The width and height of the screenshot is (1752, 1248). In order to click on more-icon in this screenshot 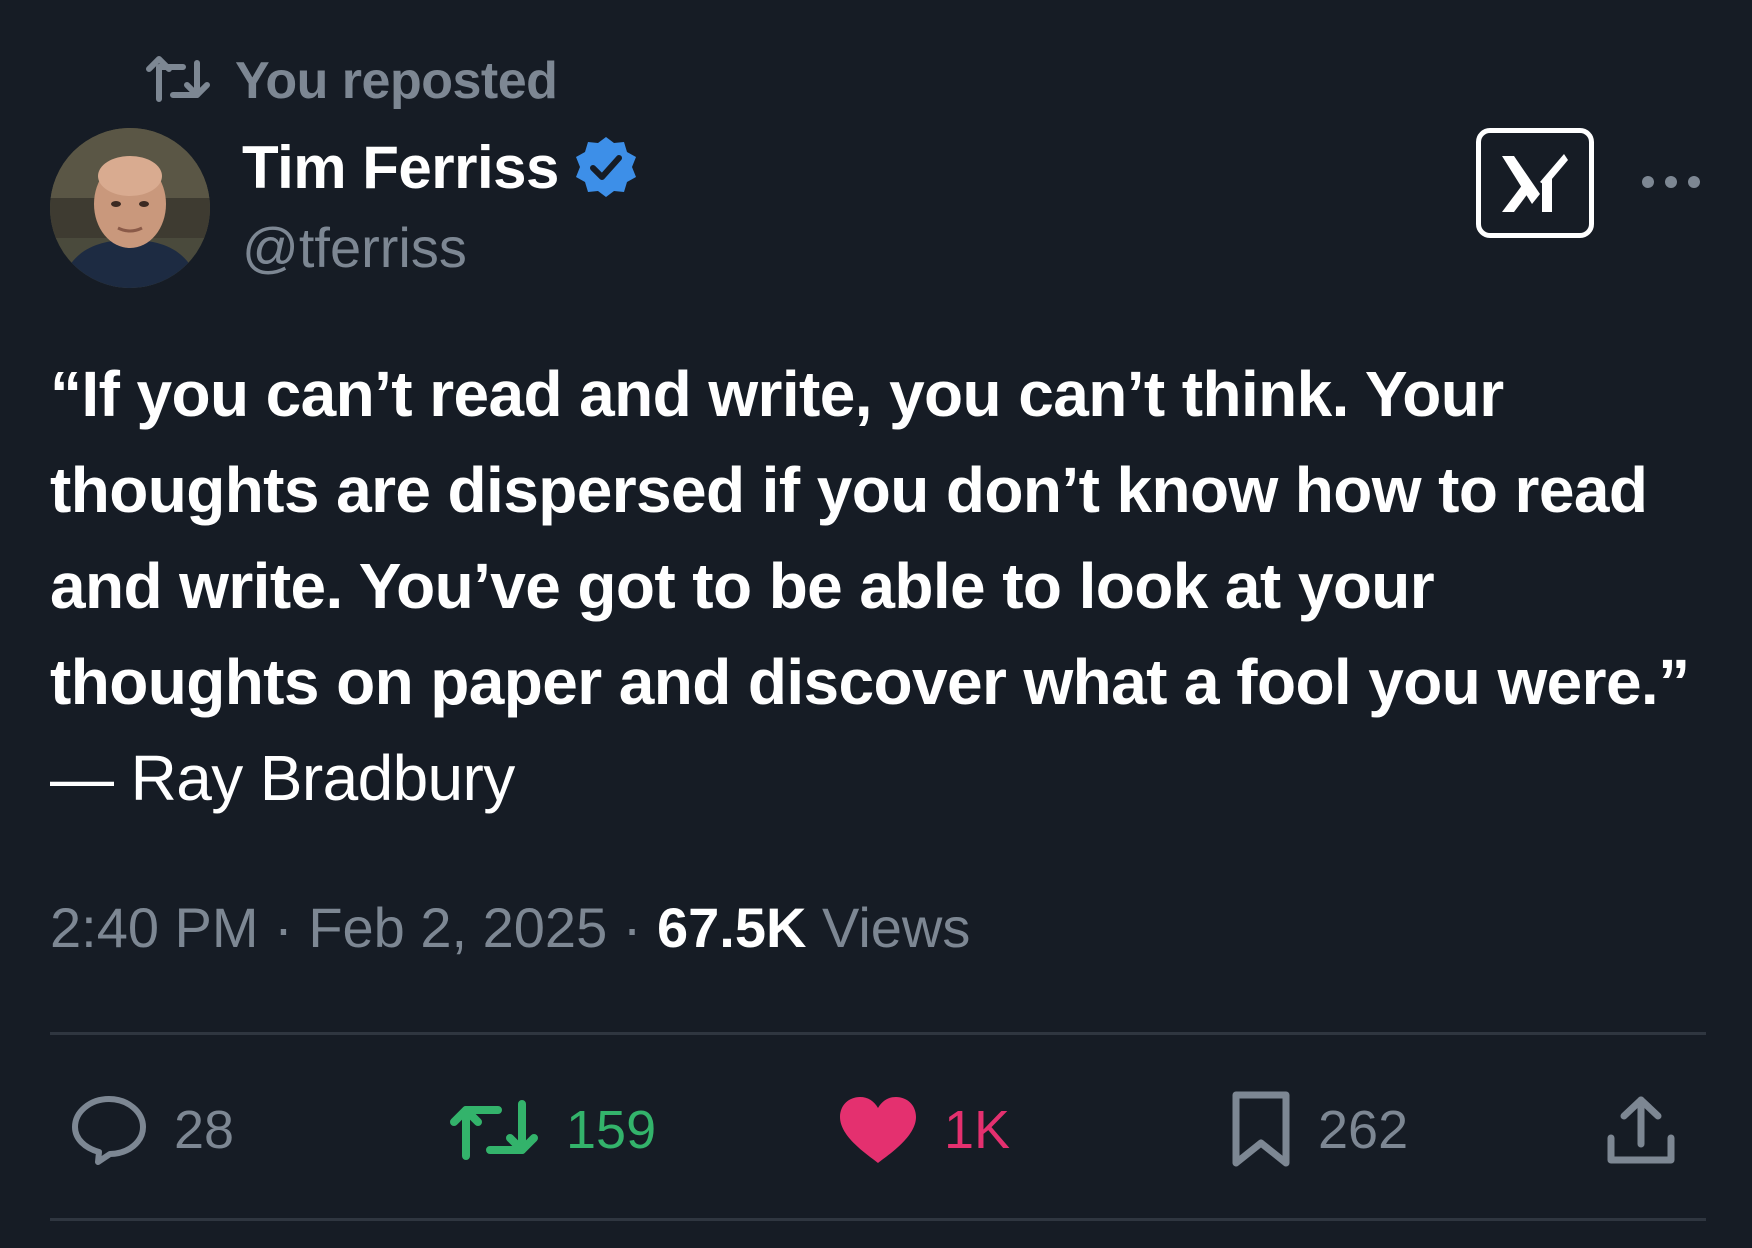, I will do `click(1671, 182)`.